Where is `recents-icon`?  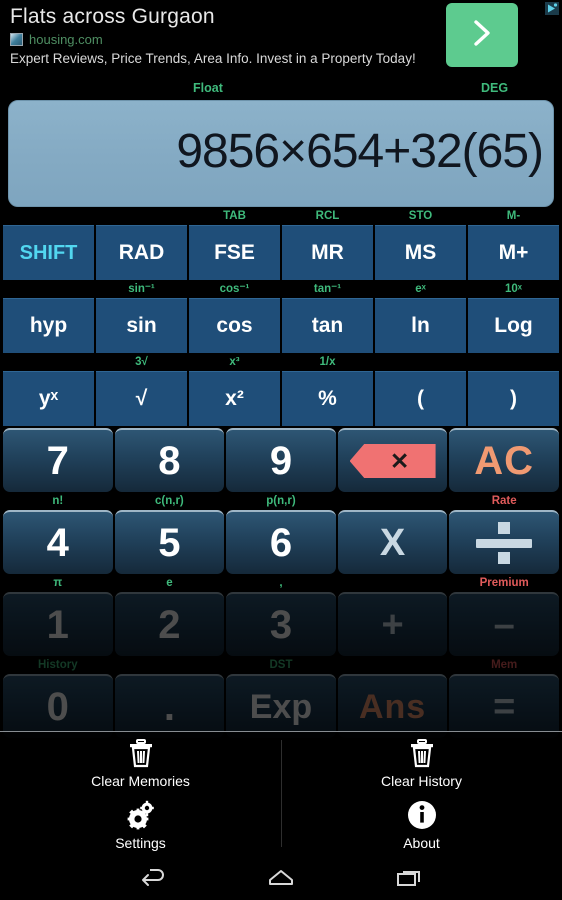
recents-icon is located at coordinates (409, 878).